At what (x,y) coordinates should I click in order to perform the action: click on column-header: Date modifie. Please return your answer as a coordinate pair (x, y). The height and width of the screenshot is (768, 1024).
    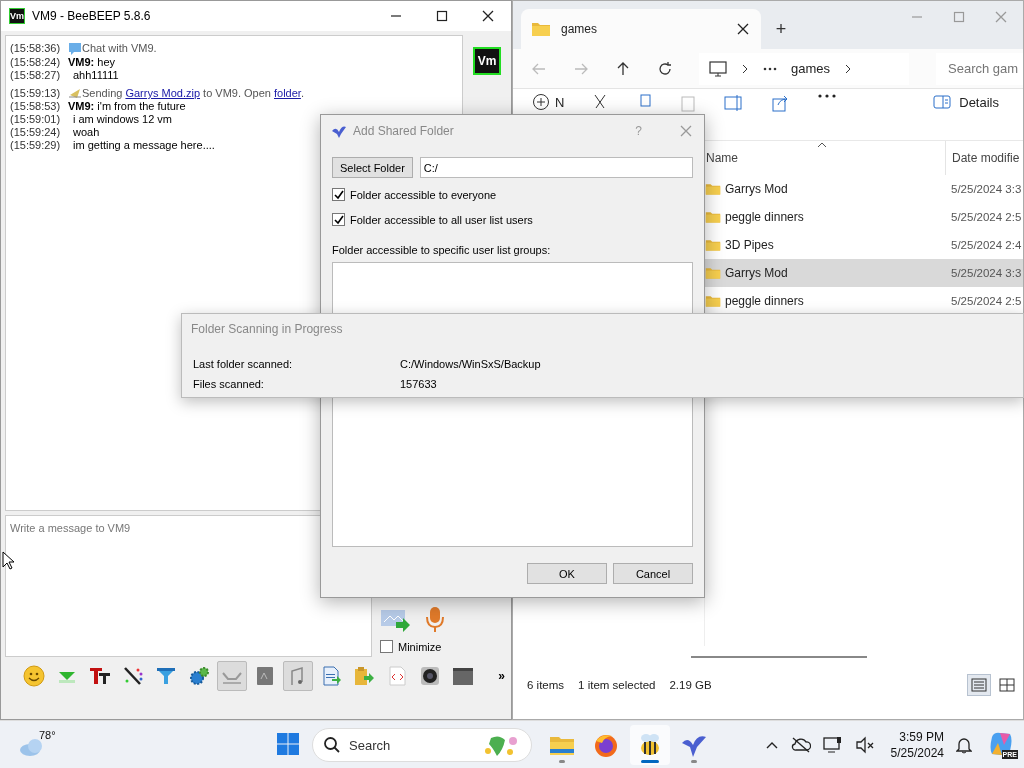
    Looking at the image, I should click on (982, 158).